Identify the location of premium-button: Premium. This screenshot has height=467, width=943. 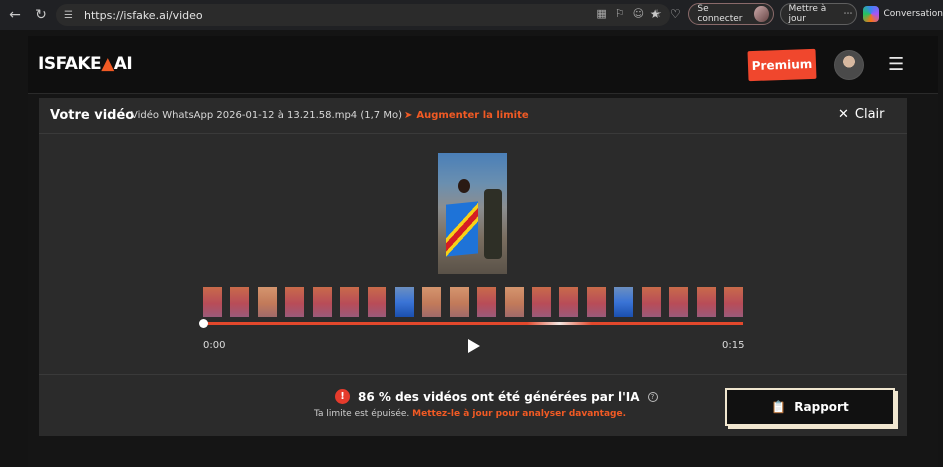
(782, 65).